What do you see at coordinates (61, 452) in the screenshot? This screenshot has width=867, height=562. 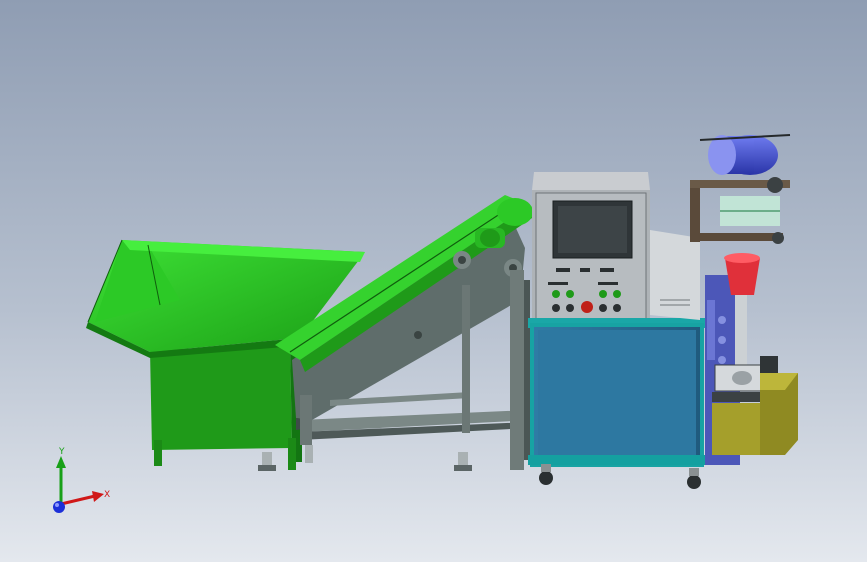 I see `axis-label-y: Y` at bounding box center [61, 452].